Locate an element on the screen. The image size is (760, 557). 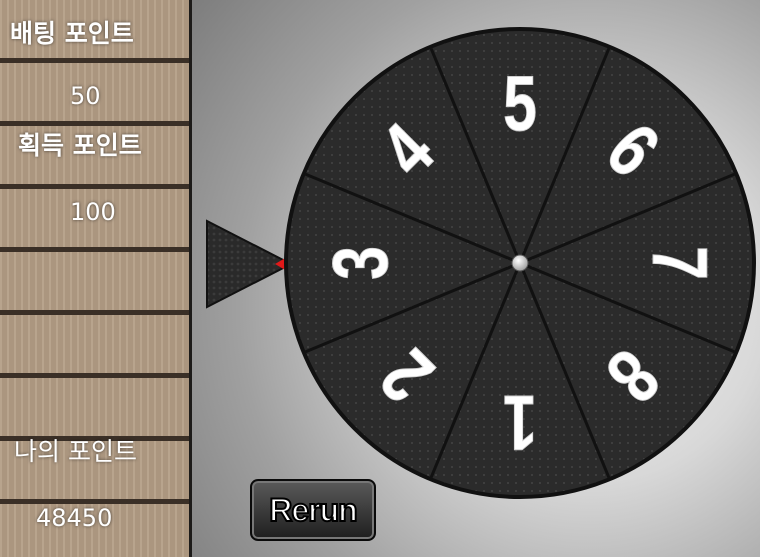
wheel-pointer is located at coordinates (250, 264).